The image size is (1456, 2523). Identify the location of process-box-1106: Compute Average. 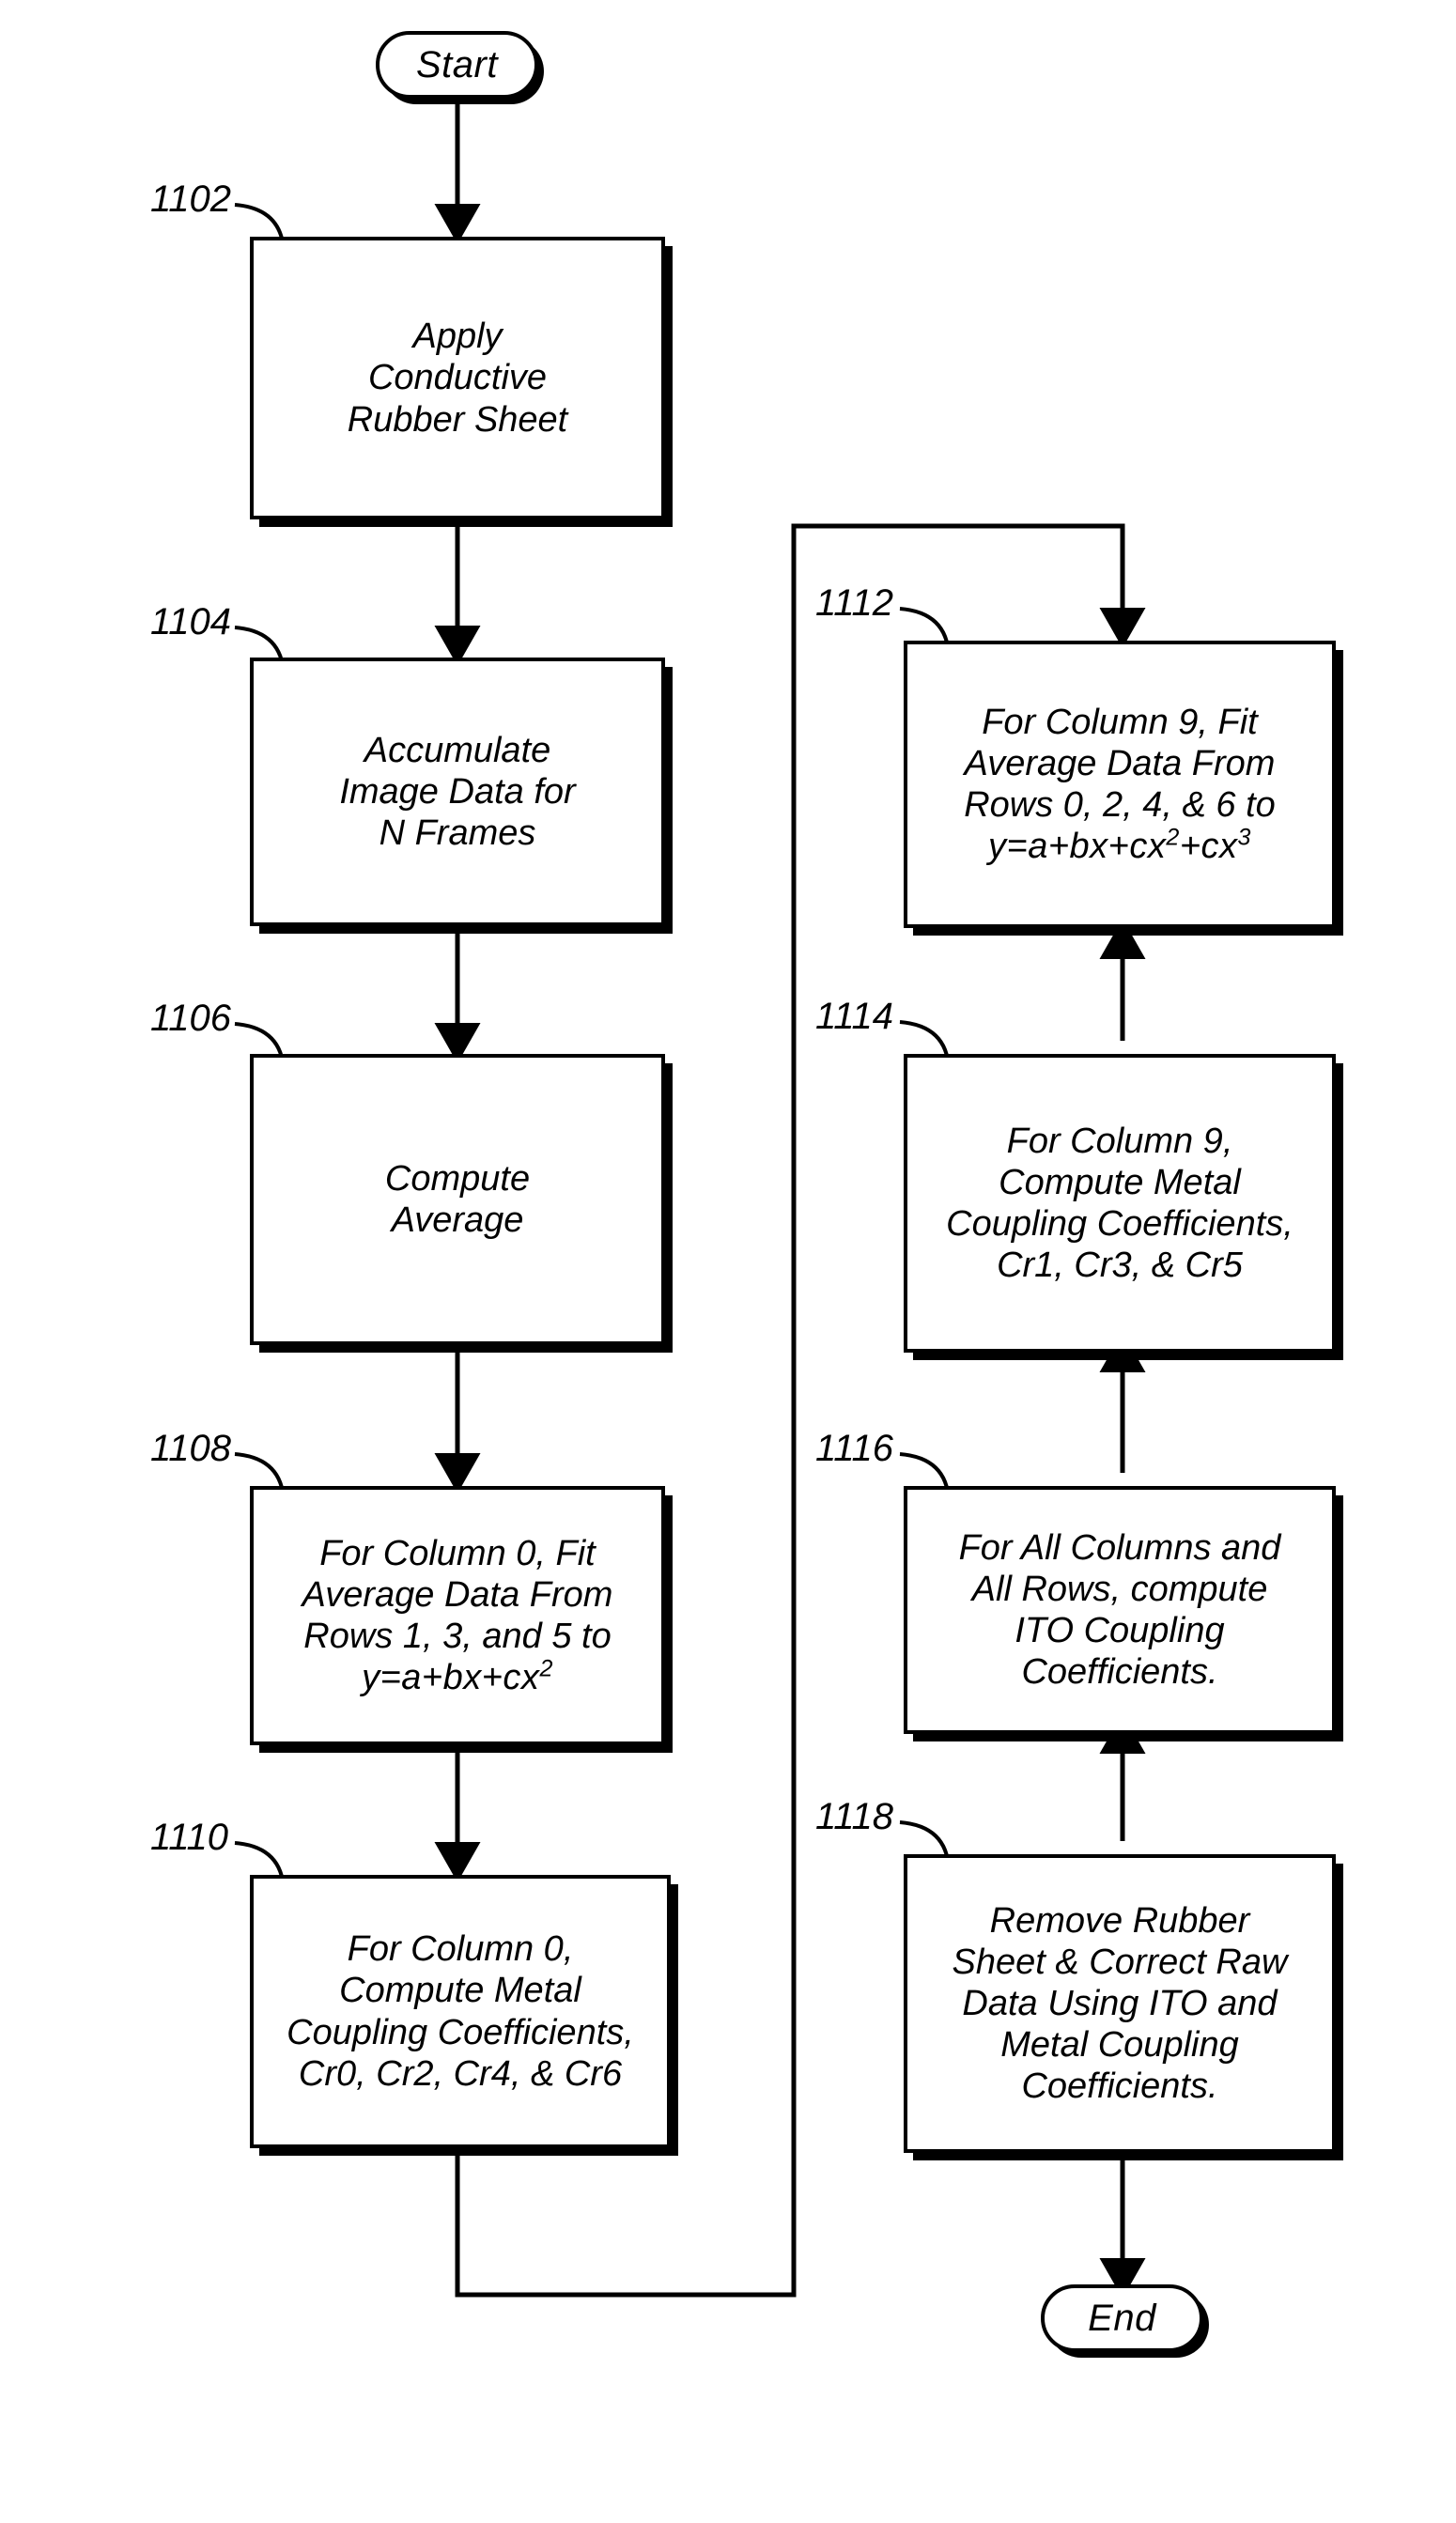
(457, 1199).